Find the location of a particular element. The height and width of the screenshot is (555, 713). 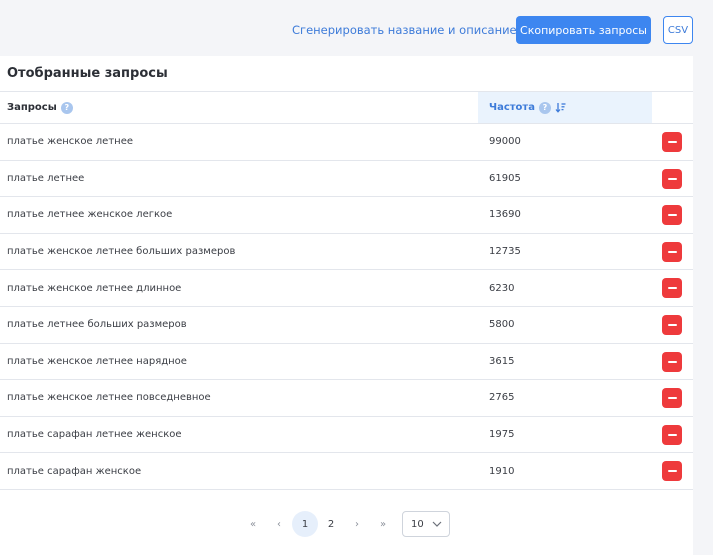

frequency-cell: 61905 is located at coordinates (505, 178).